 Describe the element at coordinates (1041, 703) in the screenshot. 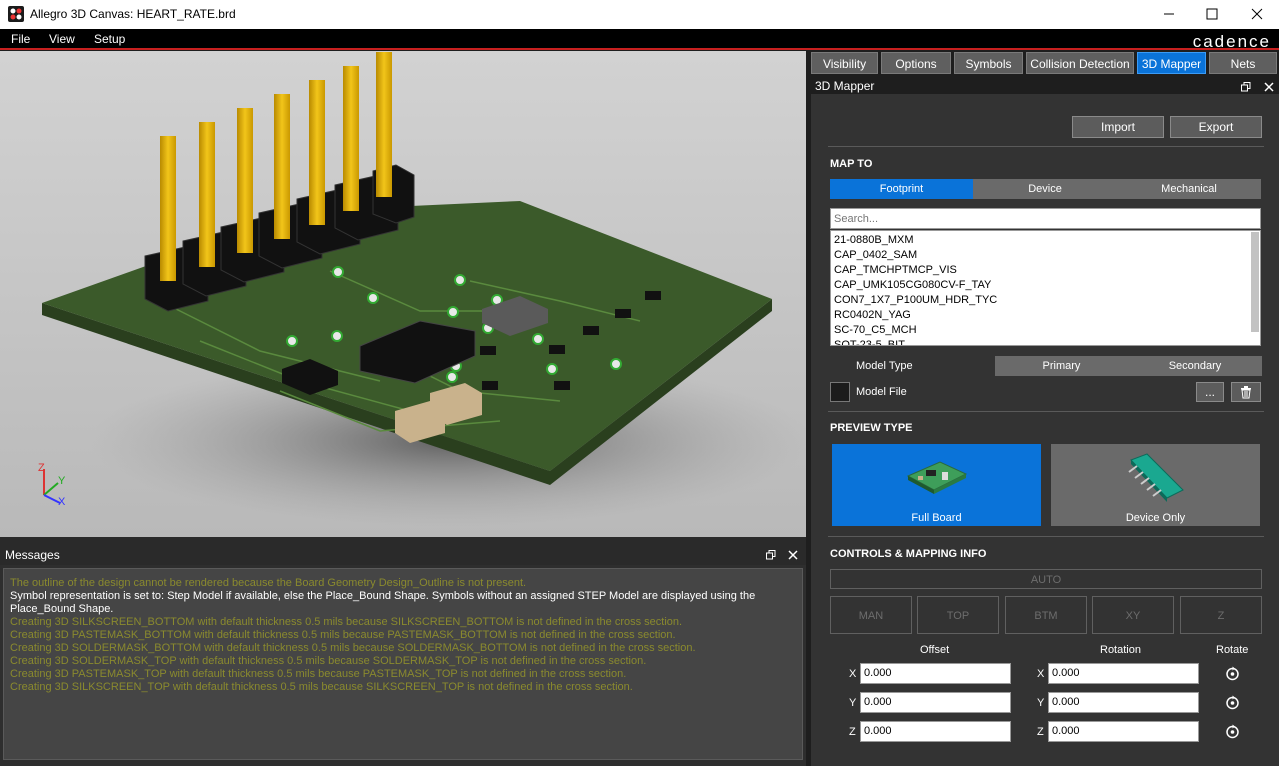

I see `rotation-y-axis: Y` at that location.